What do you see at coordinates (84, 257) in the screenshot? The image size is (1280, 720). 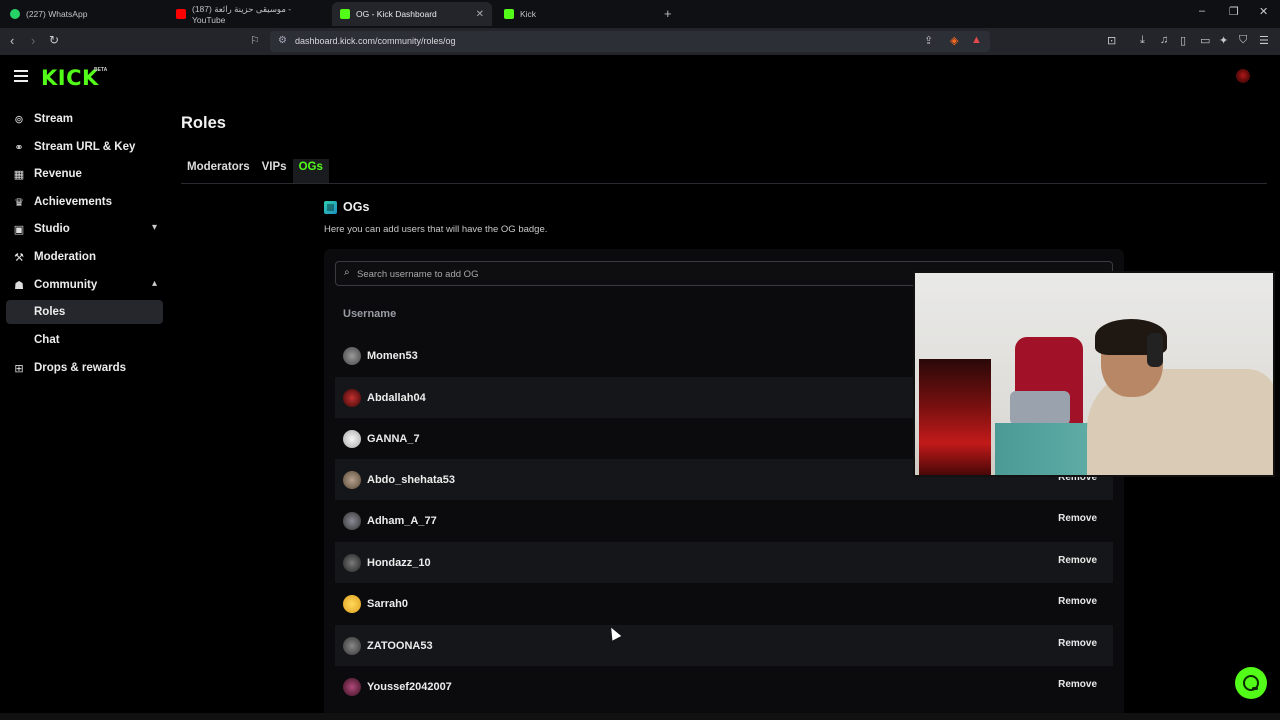 I see `sidebar-item-moderation: ⚒ Moderation` at bounding box center [84, 257].